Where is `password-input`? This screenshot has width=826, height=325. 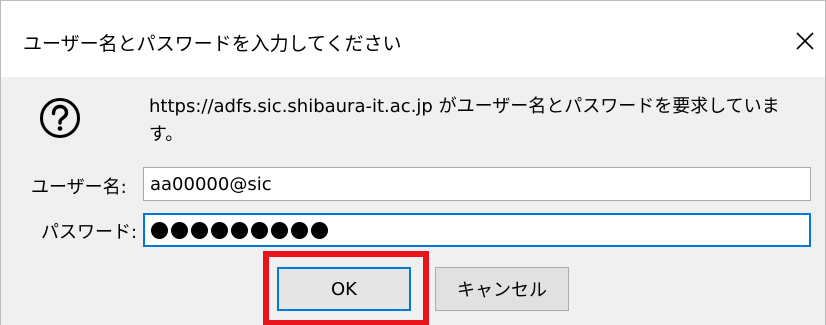
password-input is located at coordinates (477, 230).